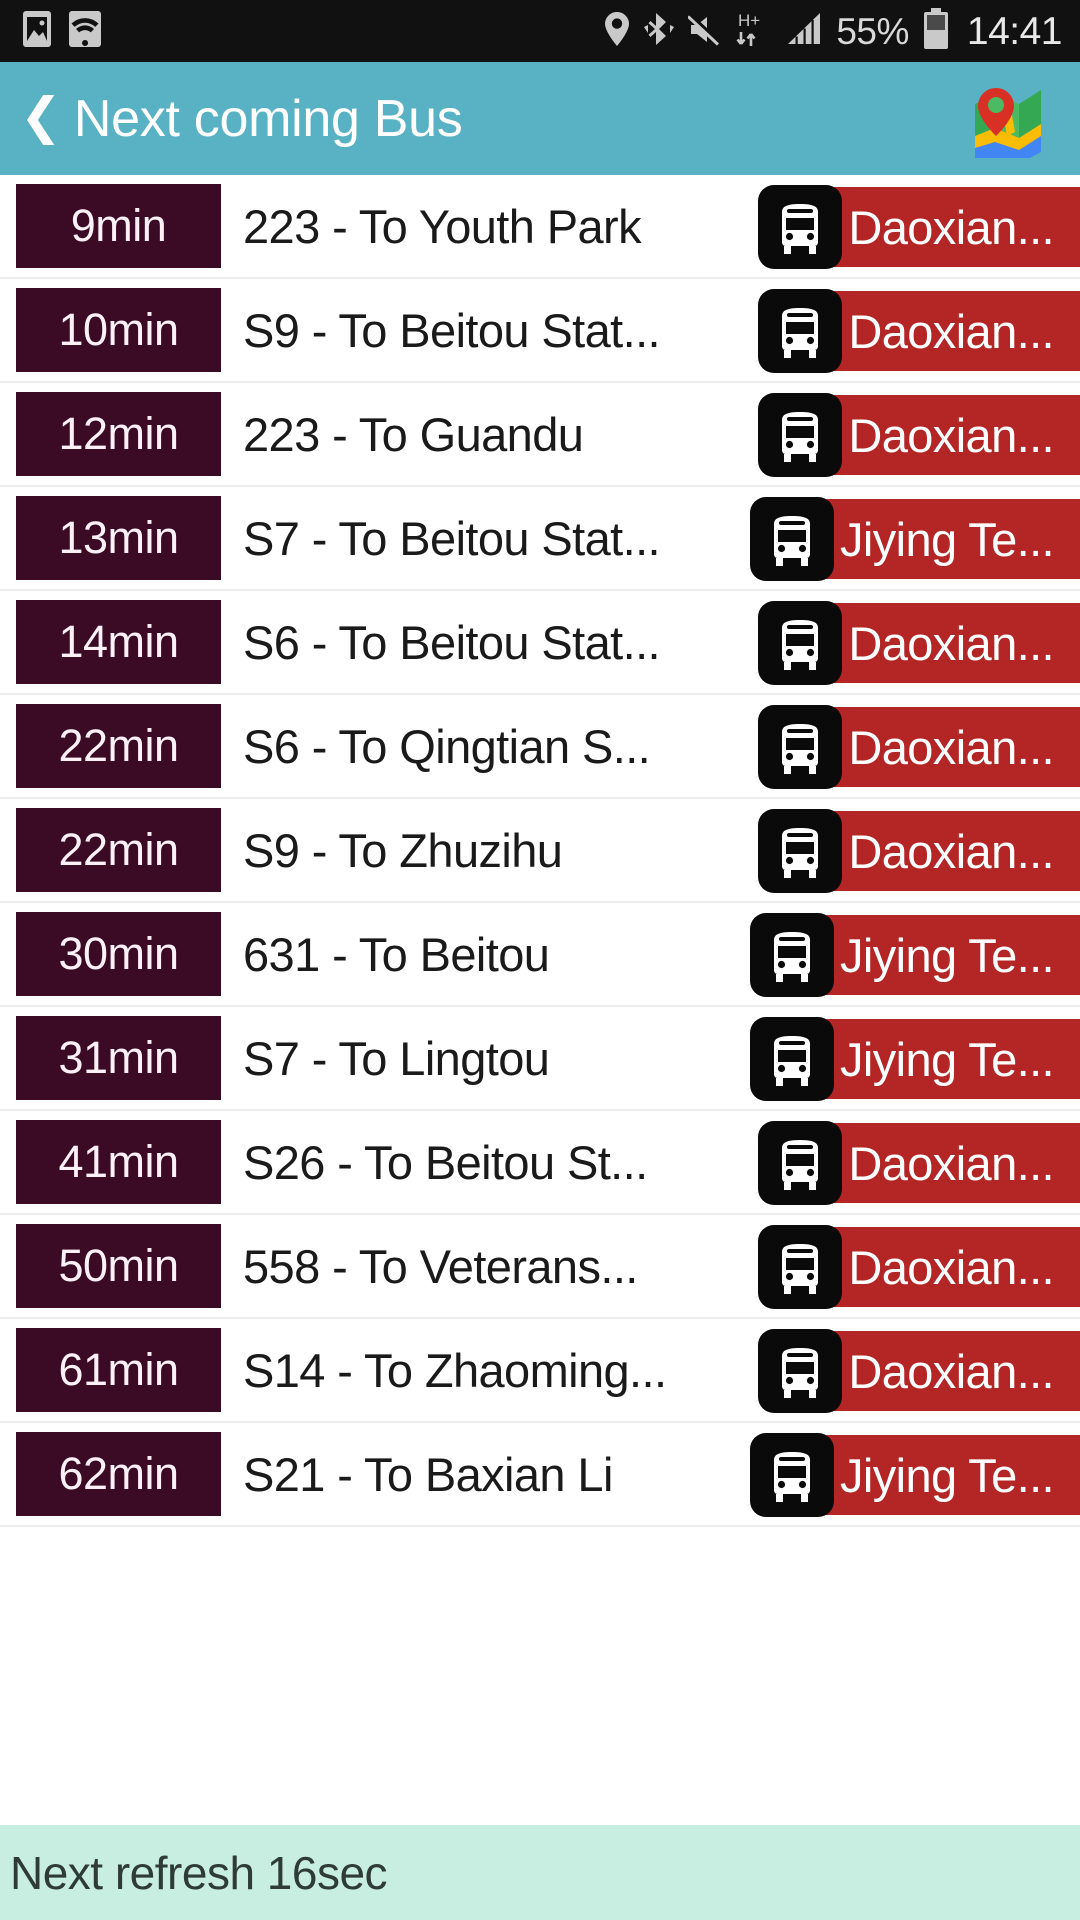 The image size is (1080, 1920). Describe the element at coordinates (118, 642) in the screenshot. I see `eta-badge: 14min` at that location.